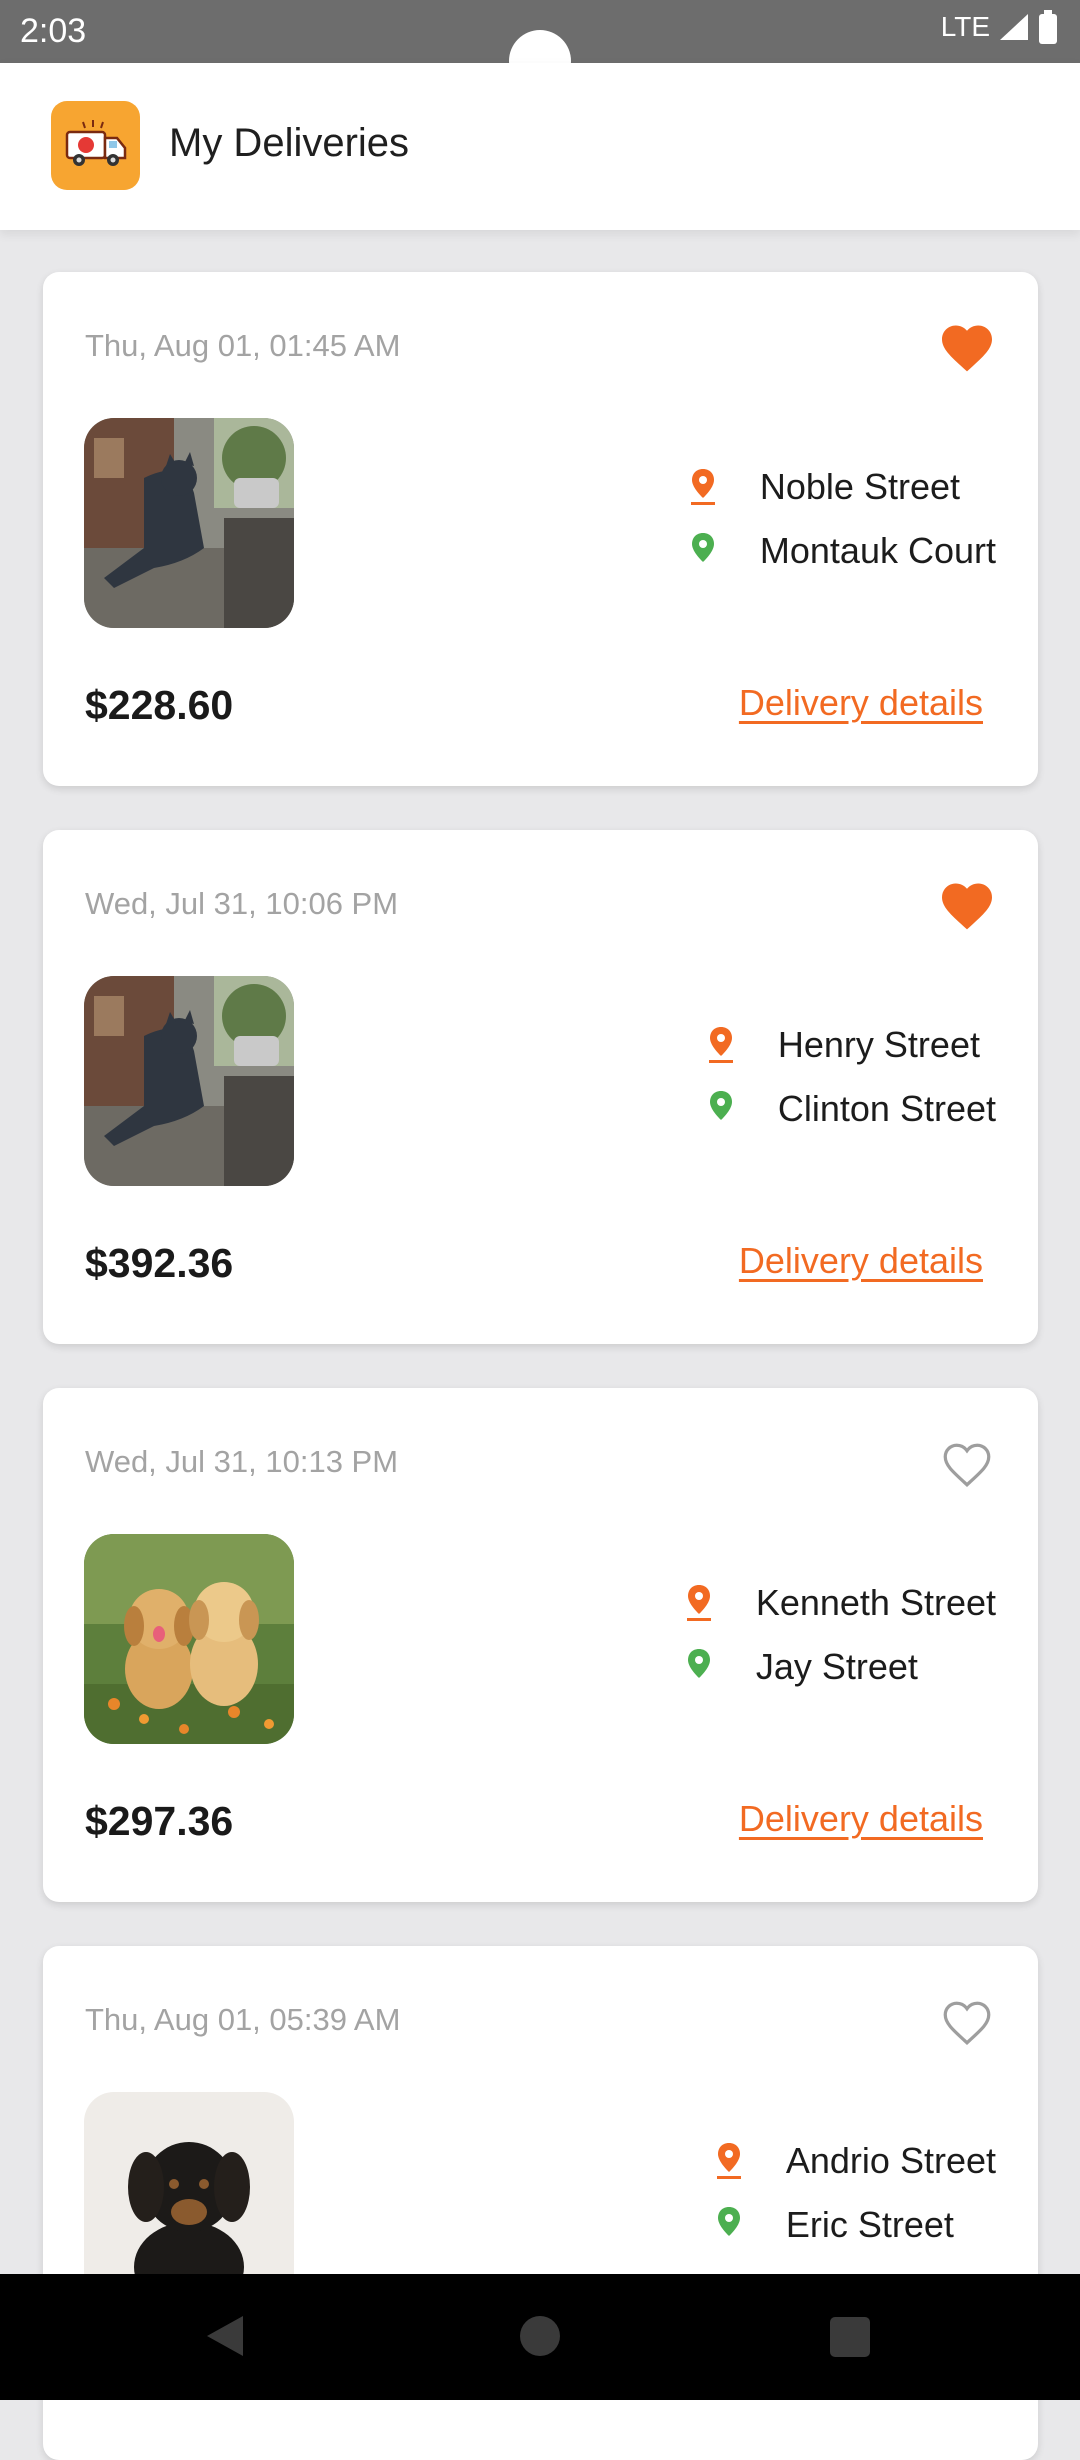 This screenshot has width=1080, height=2460. I want to click on address-list: Noble Street Montauk Court, so click(842, 519).